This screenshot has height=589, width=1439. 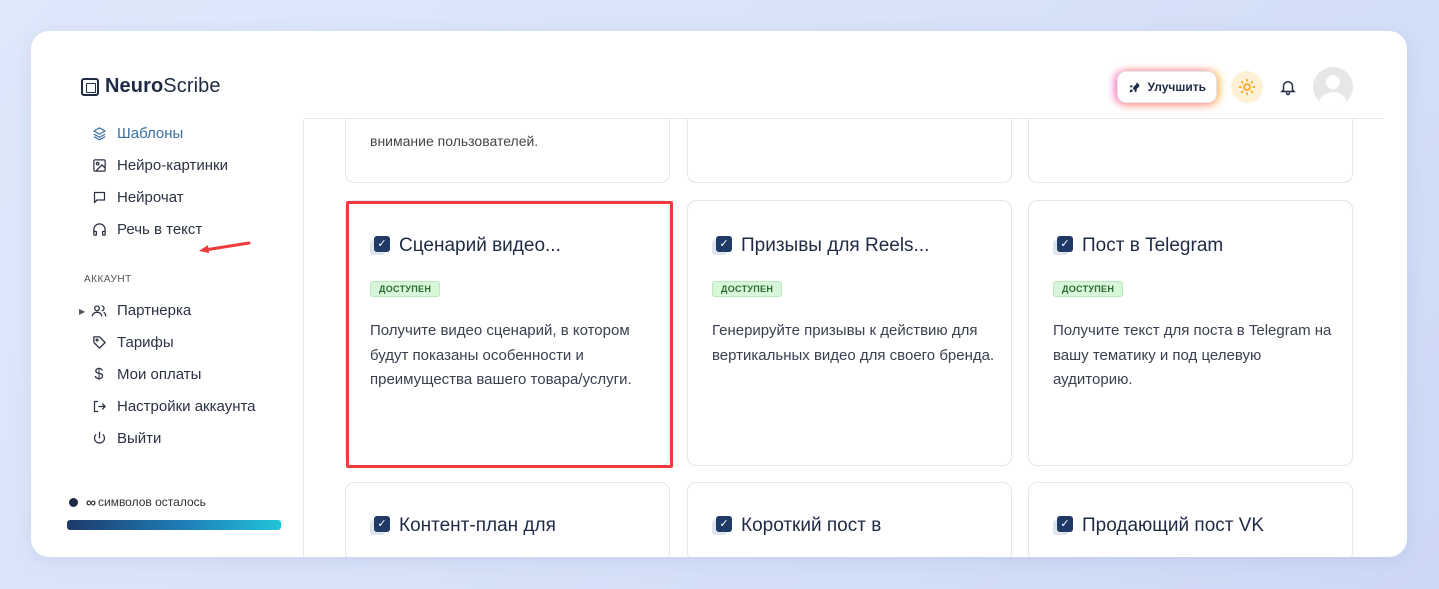 I want to click on logo-icon, so click(x=90, y=86).